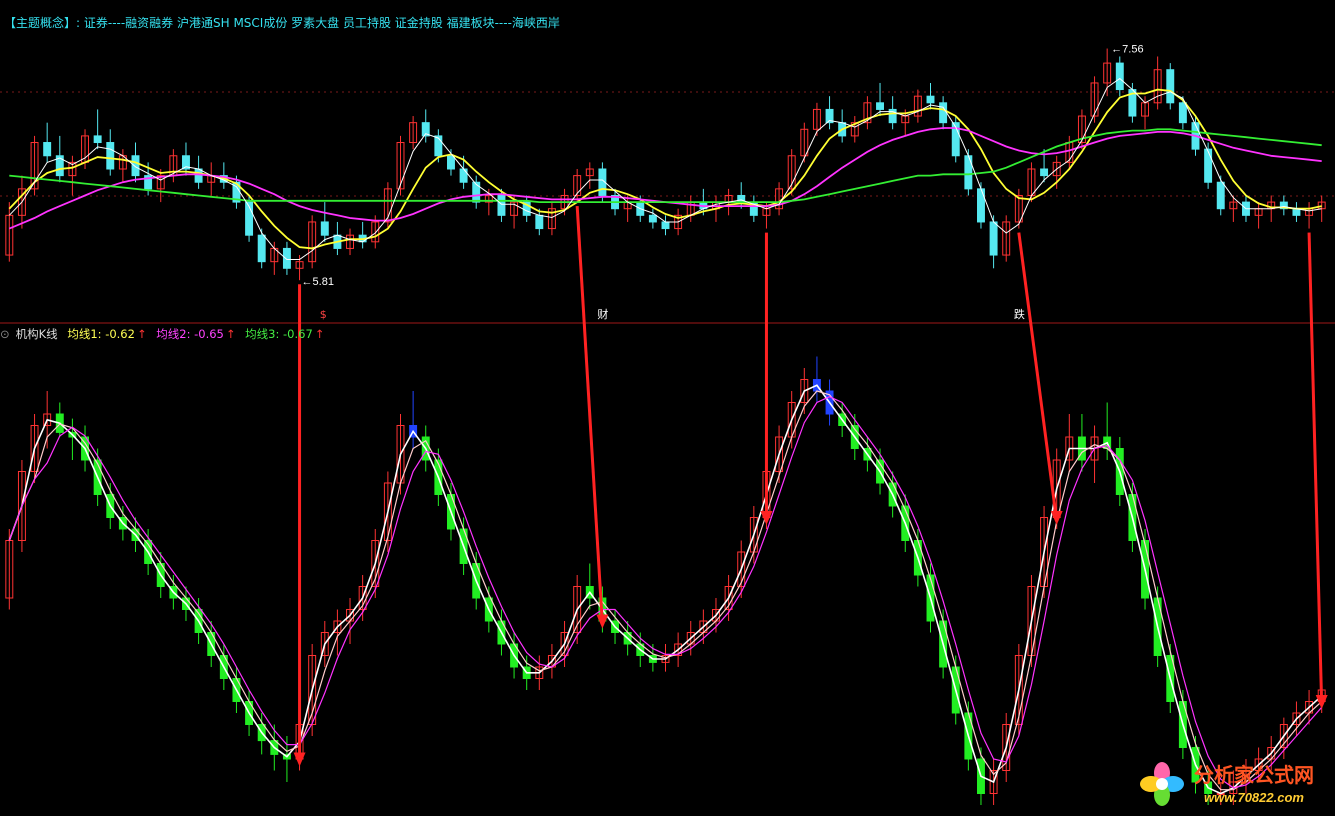 This screenshot has width=1335, height=816. Describe the element at coordinates (141, 334) in the screenshot. I see `ma1-up-icon: ↑` at that location.